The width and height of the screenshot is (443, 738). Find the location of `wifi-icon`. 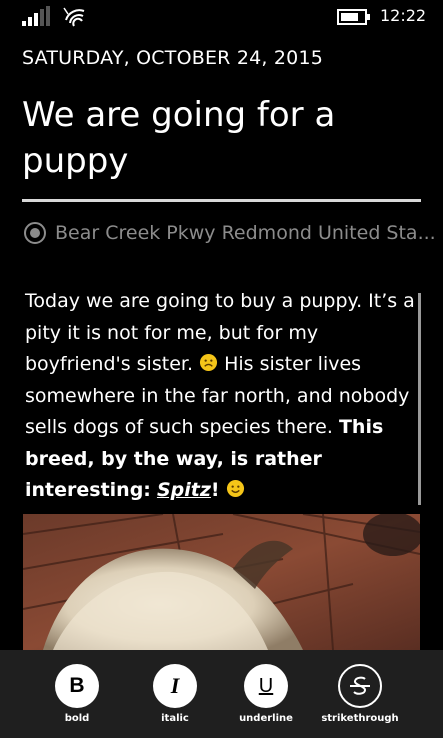

wifi-icon is located at coordinates (74, 17).